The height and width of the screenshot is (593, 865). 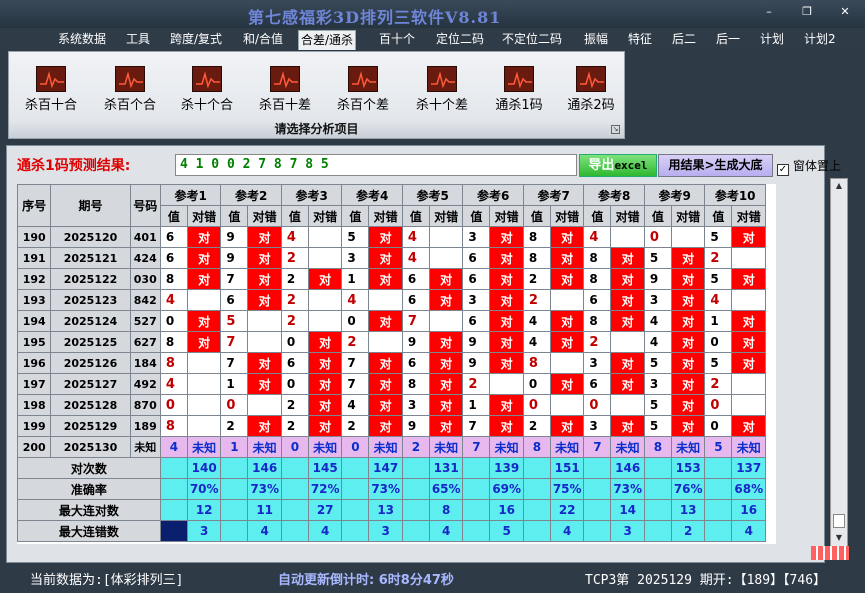 What do you see at coordinates (397, 40) in the screenshot?
I see `menu-item-6: 百十个` at bounding box center [397, 40].